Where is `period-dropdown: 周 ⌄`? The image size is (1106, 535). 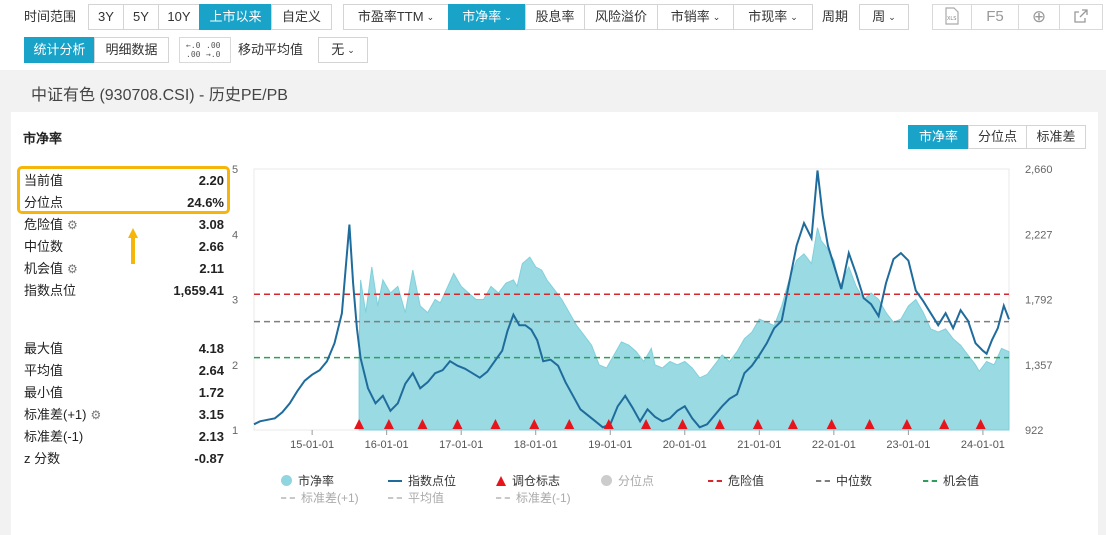
period-dropdown: 周 ⌄ is located at coordinates (884, 17).